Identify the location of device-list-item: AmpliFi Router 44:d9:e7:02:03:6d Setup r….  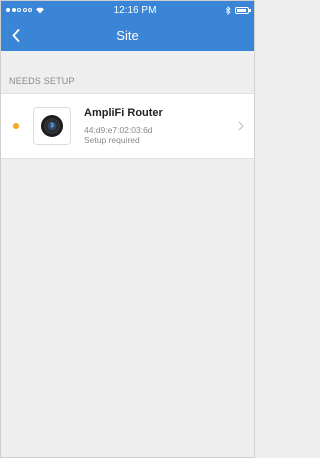
(127, 126).